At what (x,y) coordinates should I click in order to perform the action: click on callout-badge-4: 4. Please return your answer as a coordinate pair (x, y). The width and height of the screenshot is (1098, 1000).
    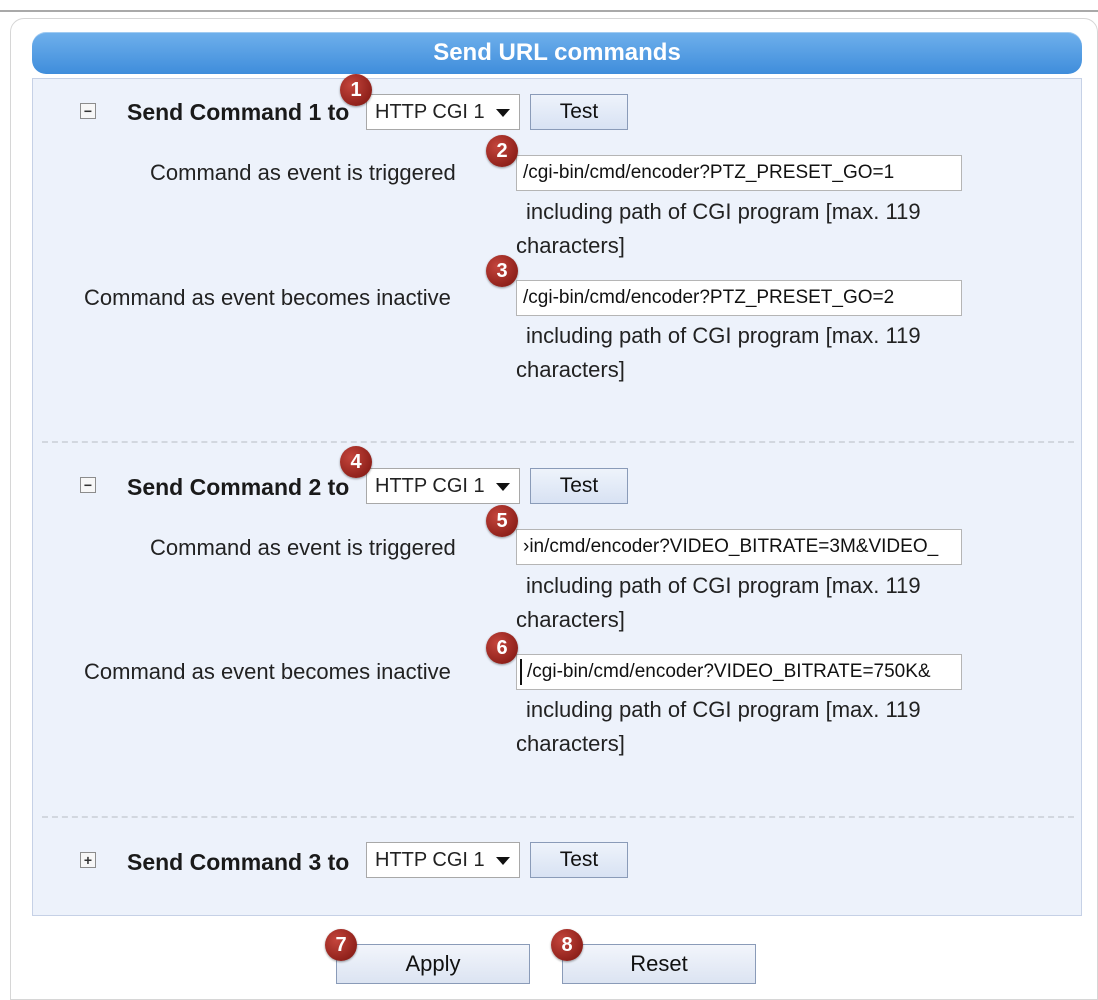
    Looking at the image, I should click on (356, 462).